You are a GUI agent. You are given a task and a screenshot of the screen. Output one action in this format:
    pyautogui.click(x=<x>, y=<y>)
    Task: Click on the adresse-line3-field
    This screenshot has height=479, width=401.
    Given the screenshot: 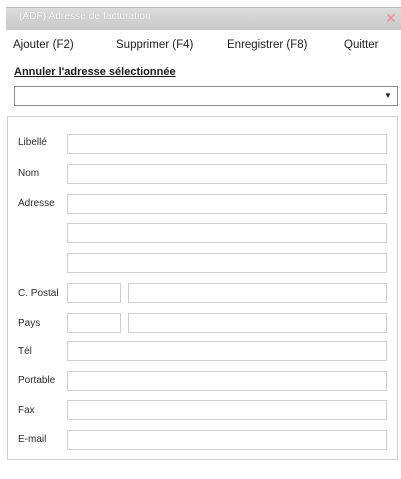 What is the action you would take?
    pyautogui.click(x=227, y=263)
    